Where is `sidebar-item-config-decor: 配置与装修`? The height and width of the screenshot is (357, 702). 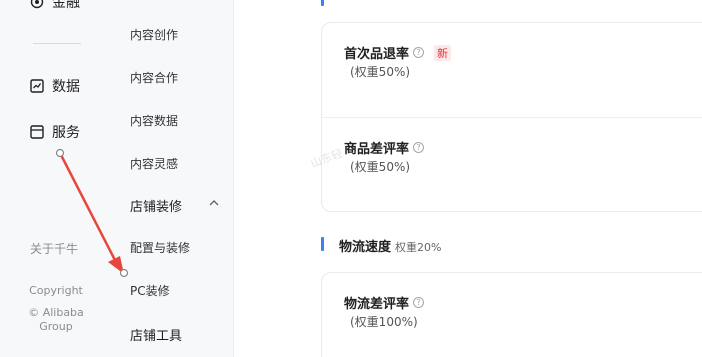
sidebar-item-config-decor: 配置与装修 is located at coordinates (160, 247).